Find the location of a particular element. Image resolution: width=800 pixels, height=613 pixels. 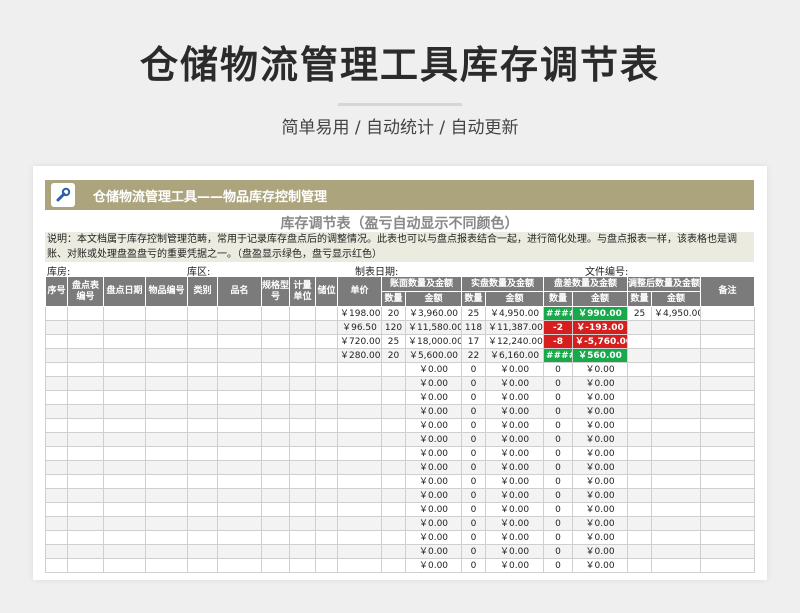

actual-qty-cell: 22 is located at coordinates (474, 355).